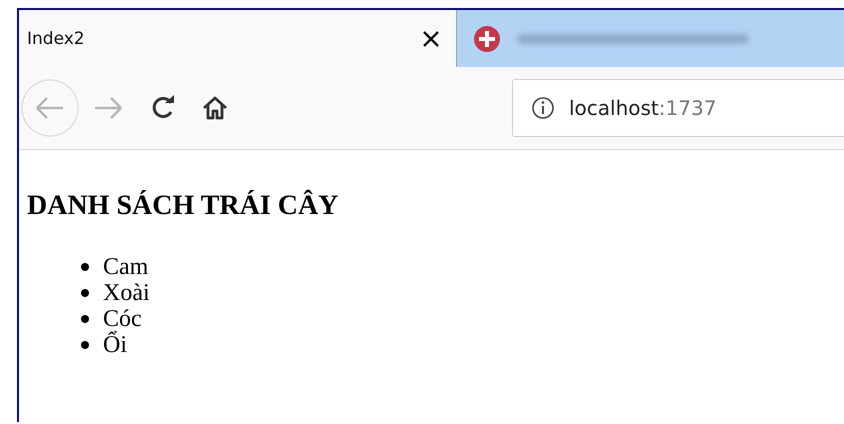 This screenshot has width=844, height=424. I want to click on list-item: Xoài, so click(126, 293).